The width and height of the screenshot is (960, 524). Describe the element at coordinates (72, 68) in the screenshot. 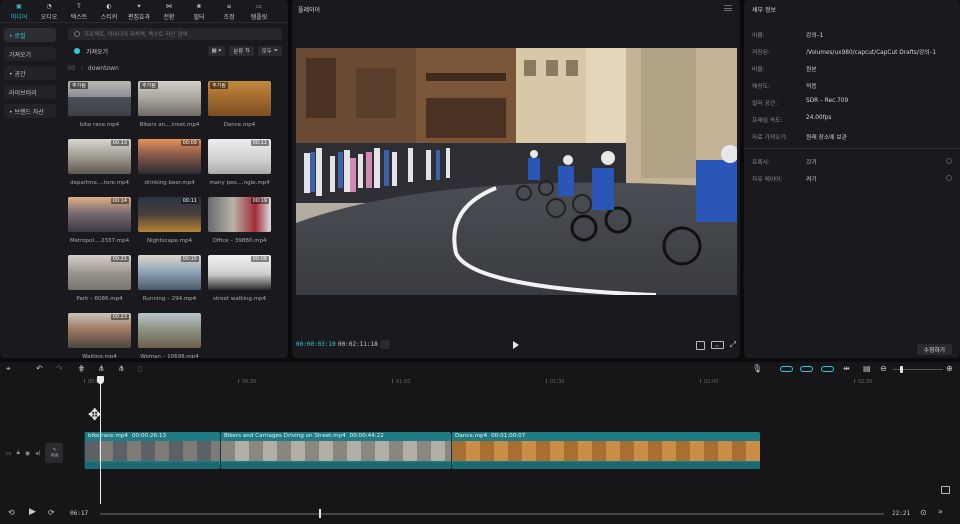

I see `breadcrumb-root: 05` at that location.